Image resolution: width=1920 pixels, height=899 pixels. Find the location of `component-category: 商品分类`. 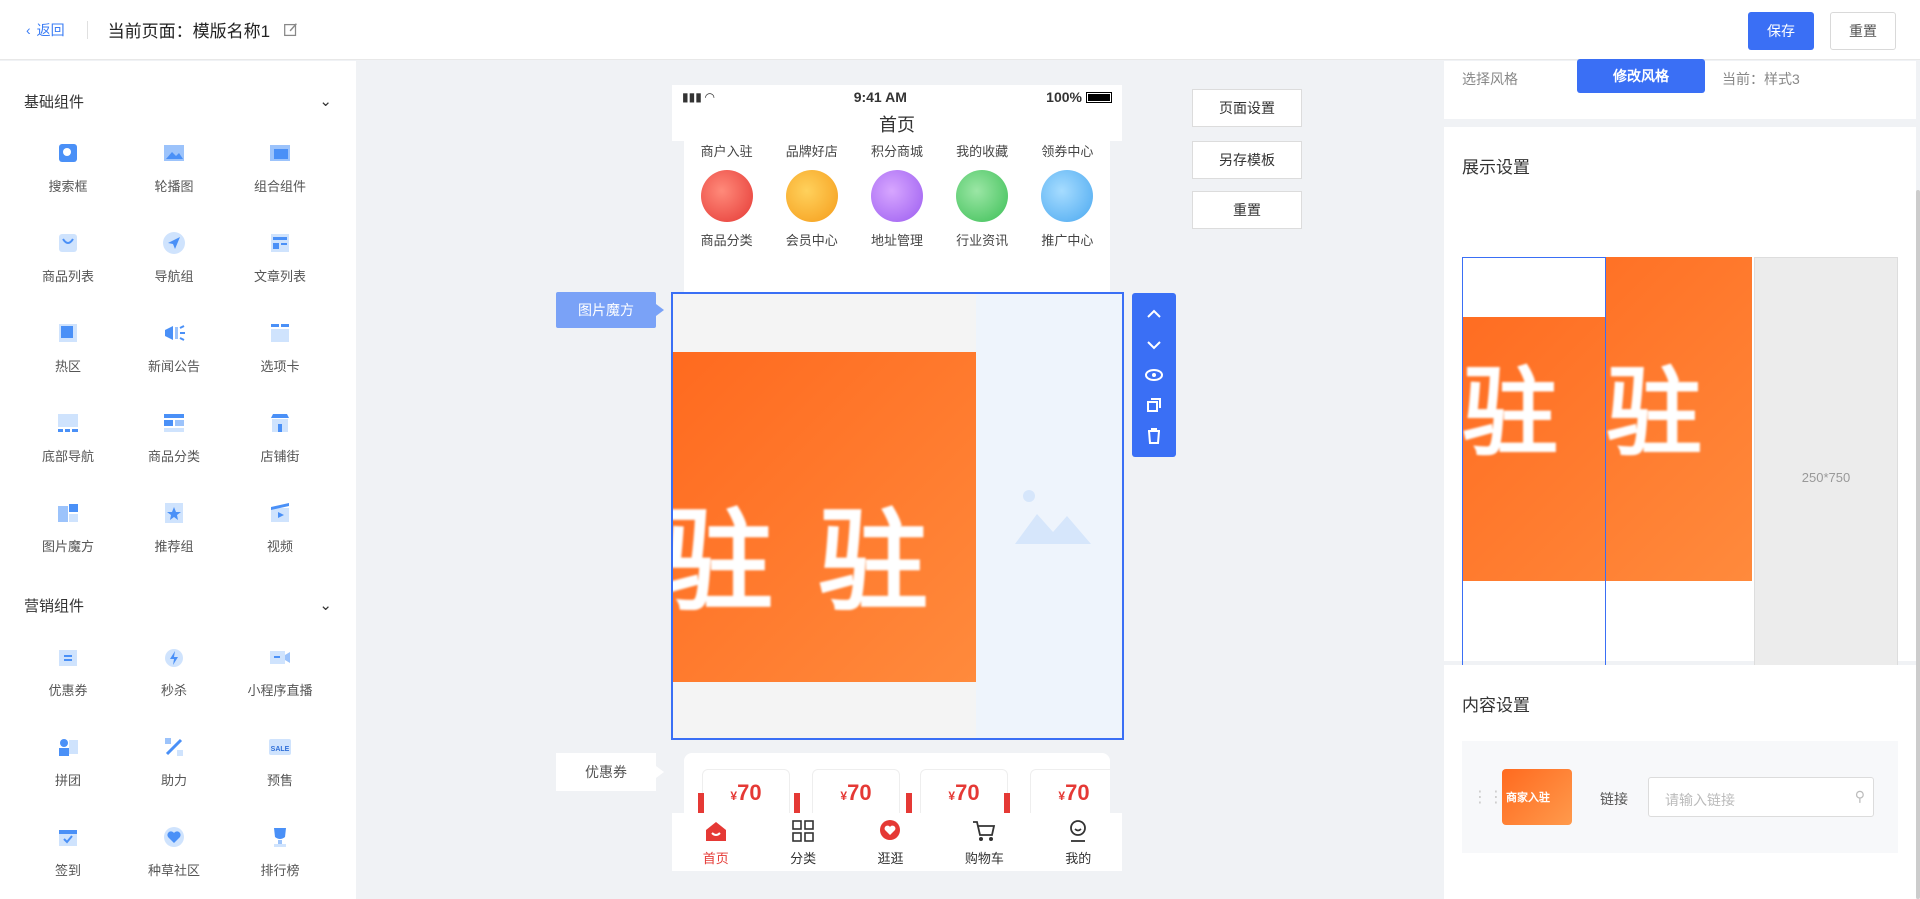

component-category: 商品分类 is located at coordinates (174, 436).